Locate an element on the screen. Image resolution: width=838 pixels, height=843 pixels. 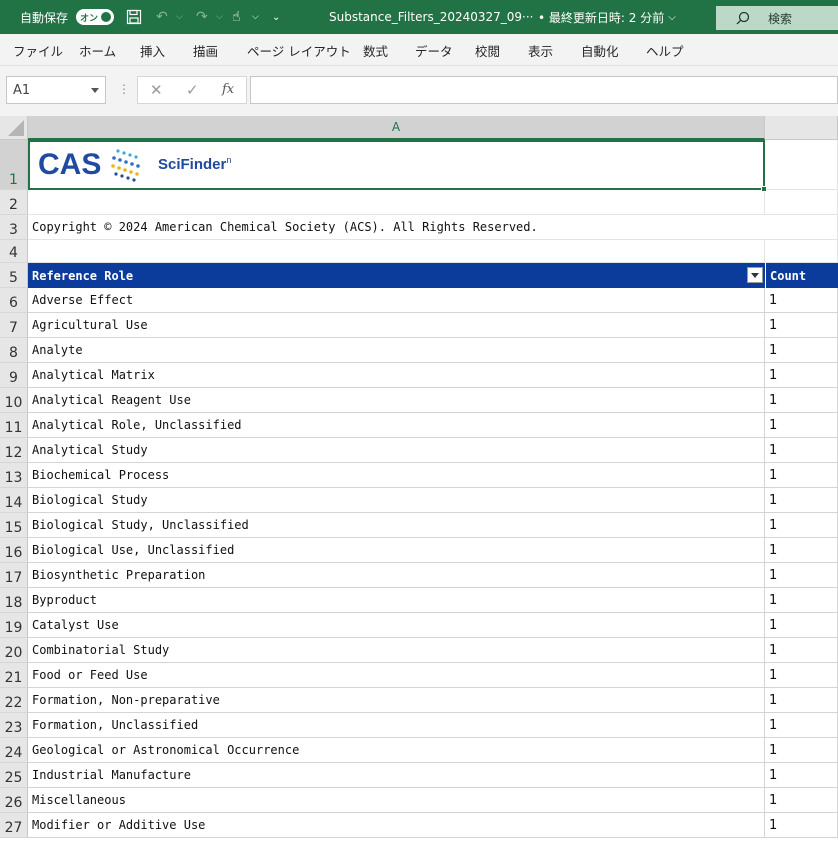
last-saved-info: • 最終更新日時: 2 分前 ⌵ is located at coordinates (607, 17).